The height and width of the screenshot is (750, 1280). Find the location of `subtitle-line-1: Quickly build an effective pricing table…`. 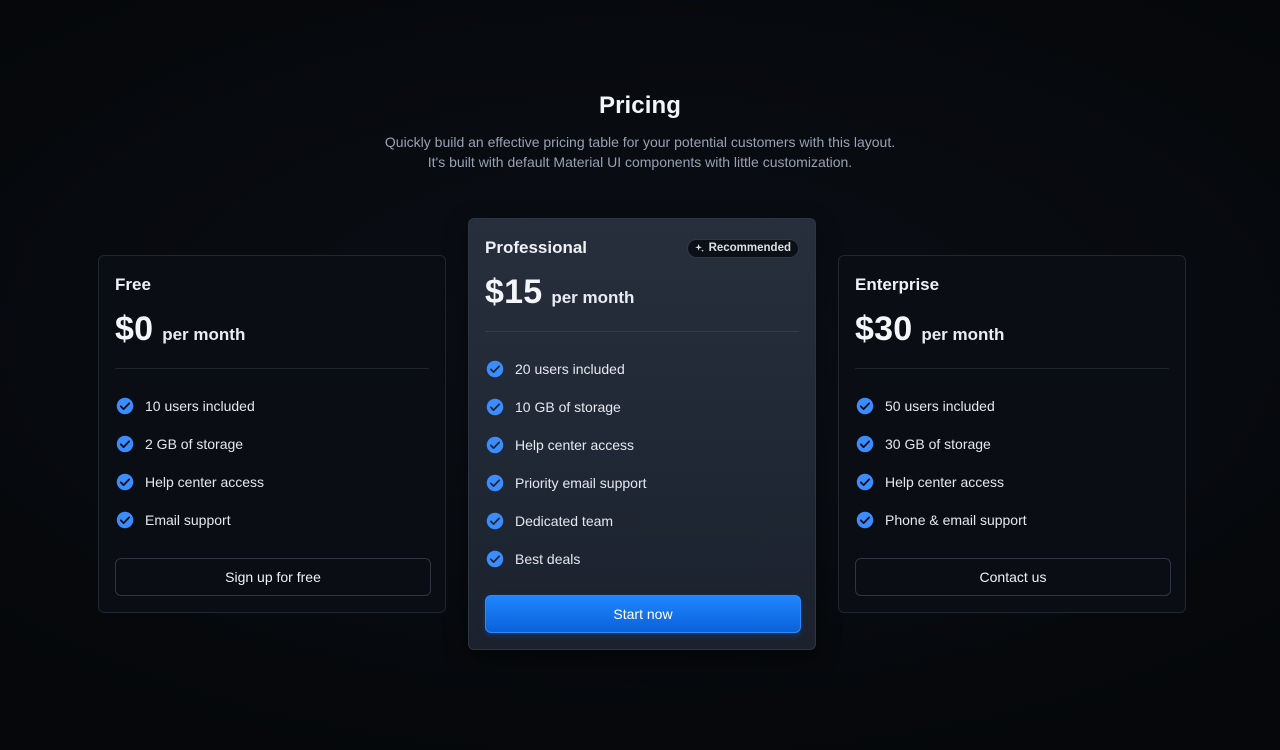

subtitle-line-1: Quickly build an effective pricing table… is located at coordinates (640, 142).